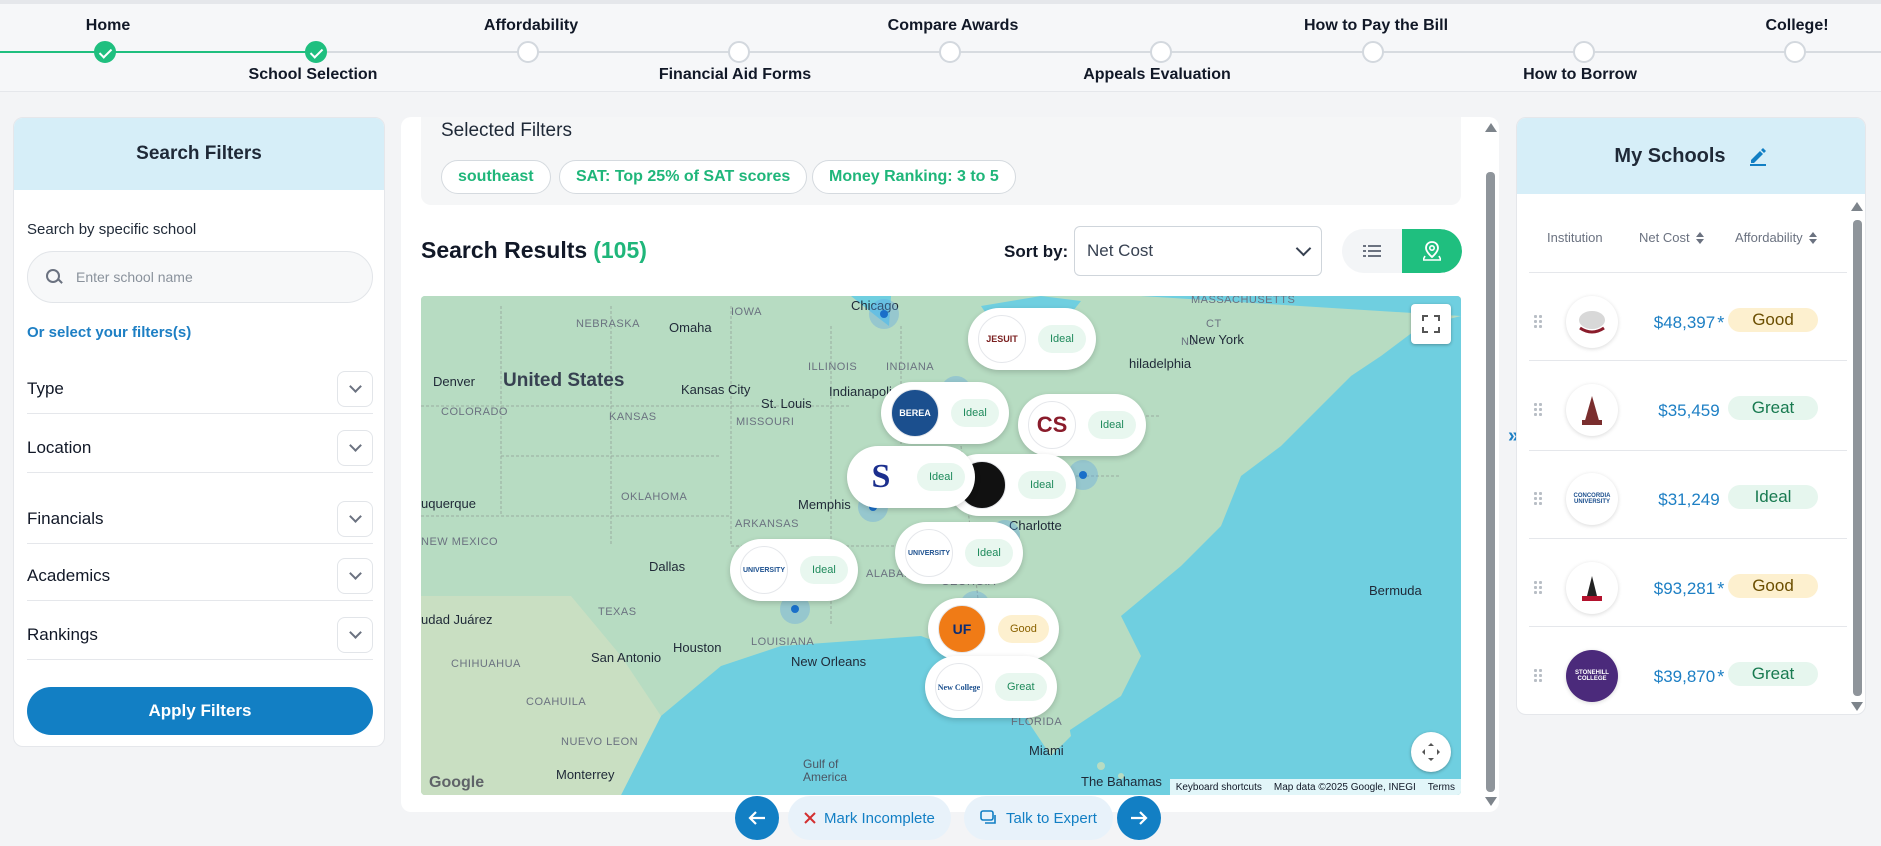 This screenshot has width=1881, height=846. I want to click on map-marker-school: JESUIT Ideal, so click(1032, 339).